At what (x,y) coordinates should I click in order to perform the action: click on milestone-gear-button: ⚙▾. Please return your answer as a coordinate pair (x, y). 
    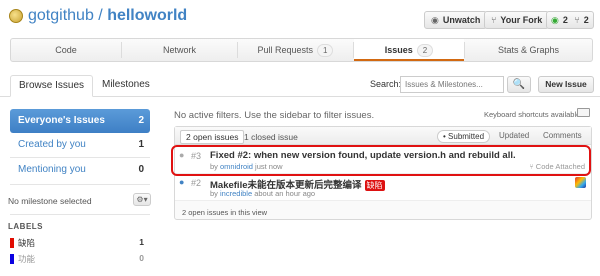
    Looking at the image, I should click on (142, 199).